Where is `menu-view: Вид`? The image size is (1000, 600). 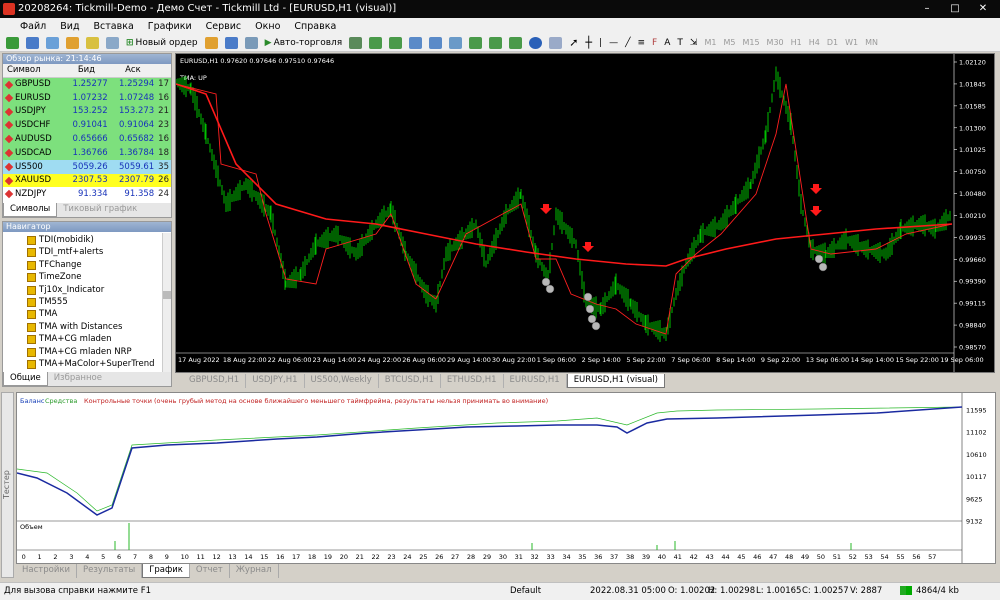
menu-view: Вид is located at coordinates (69, 26).